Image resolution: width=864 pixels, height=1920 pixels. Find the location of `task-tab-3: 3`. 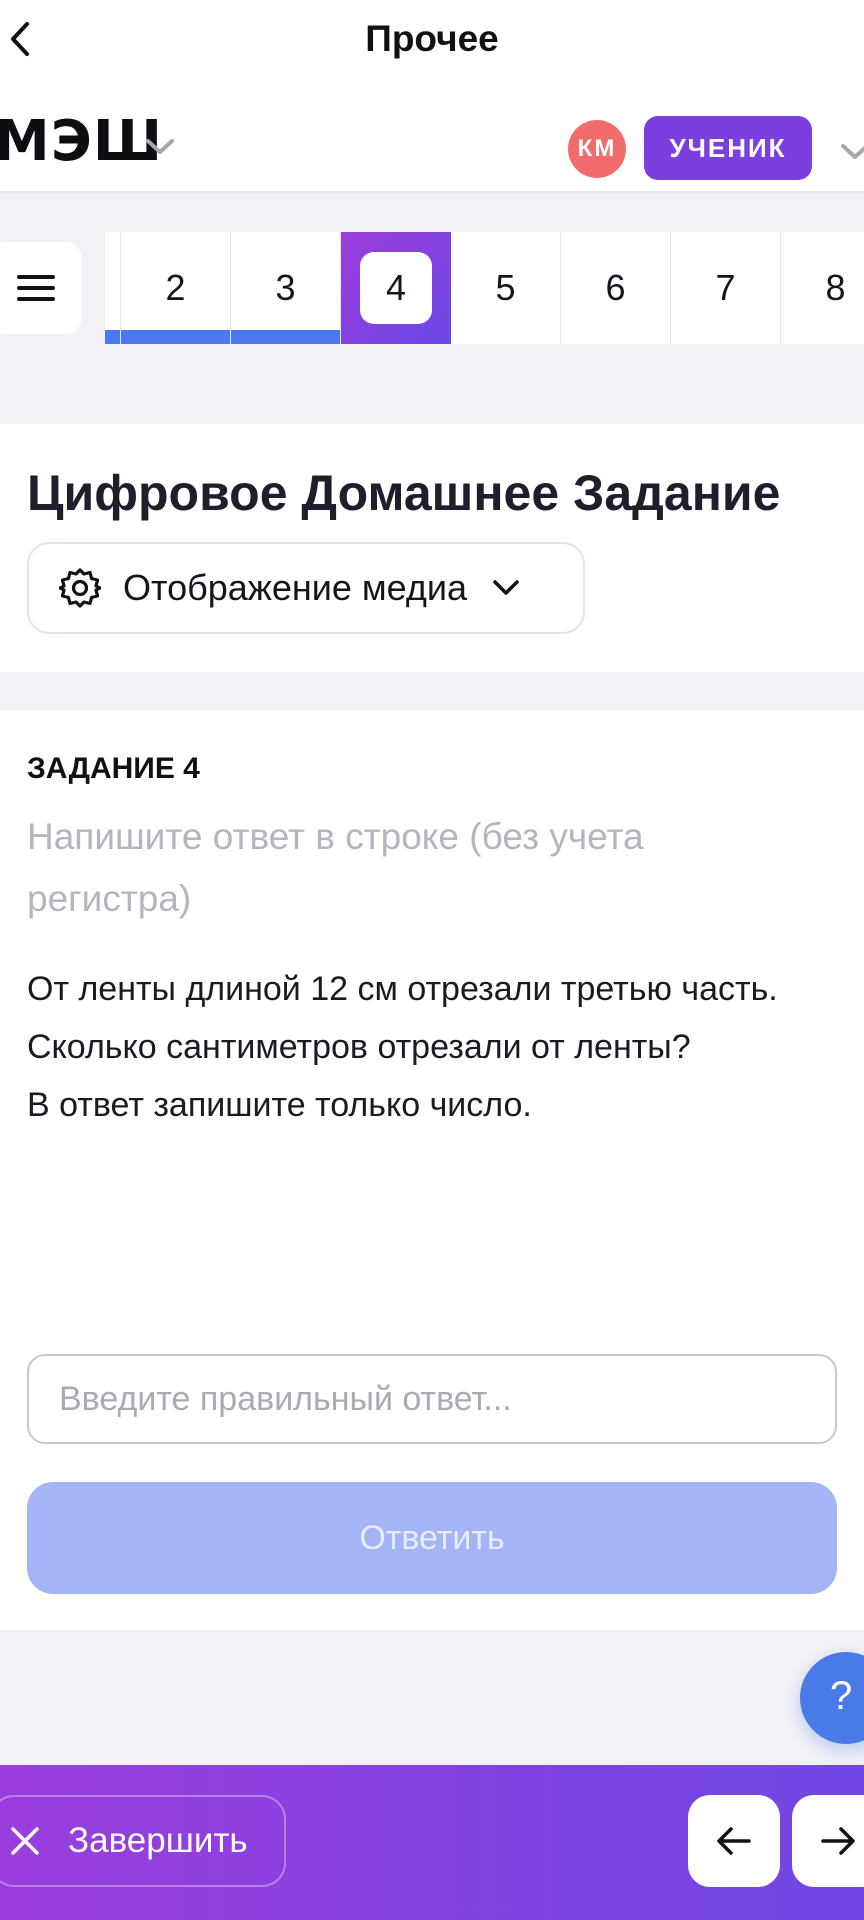

task-tab-3: 3 is located at coordinates (286, 288).